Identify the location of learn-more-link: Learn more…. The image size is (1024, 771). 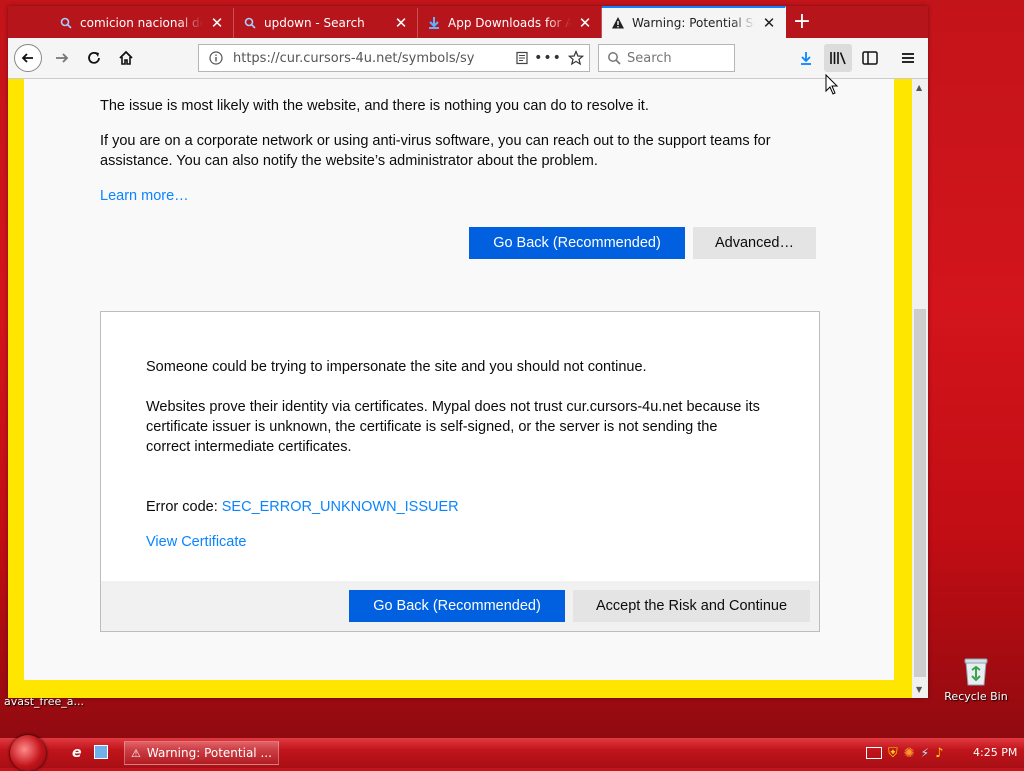
(144, 196).